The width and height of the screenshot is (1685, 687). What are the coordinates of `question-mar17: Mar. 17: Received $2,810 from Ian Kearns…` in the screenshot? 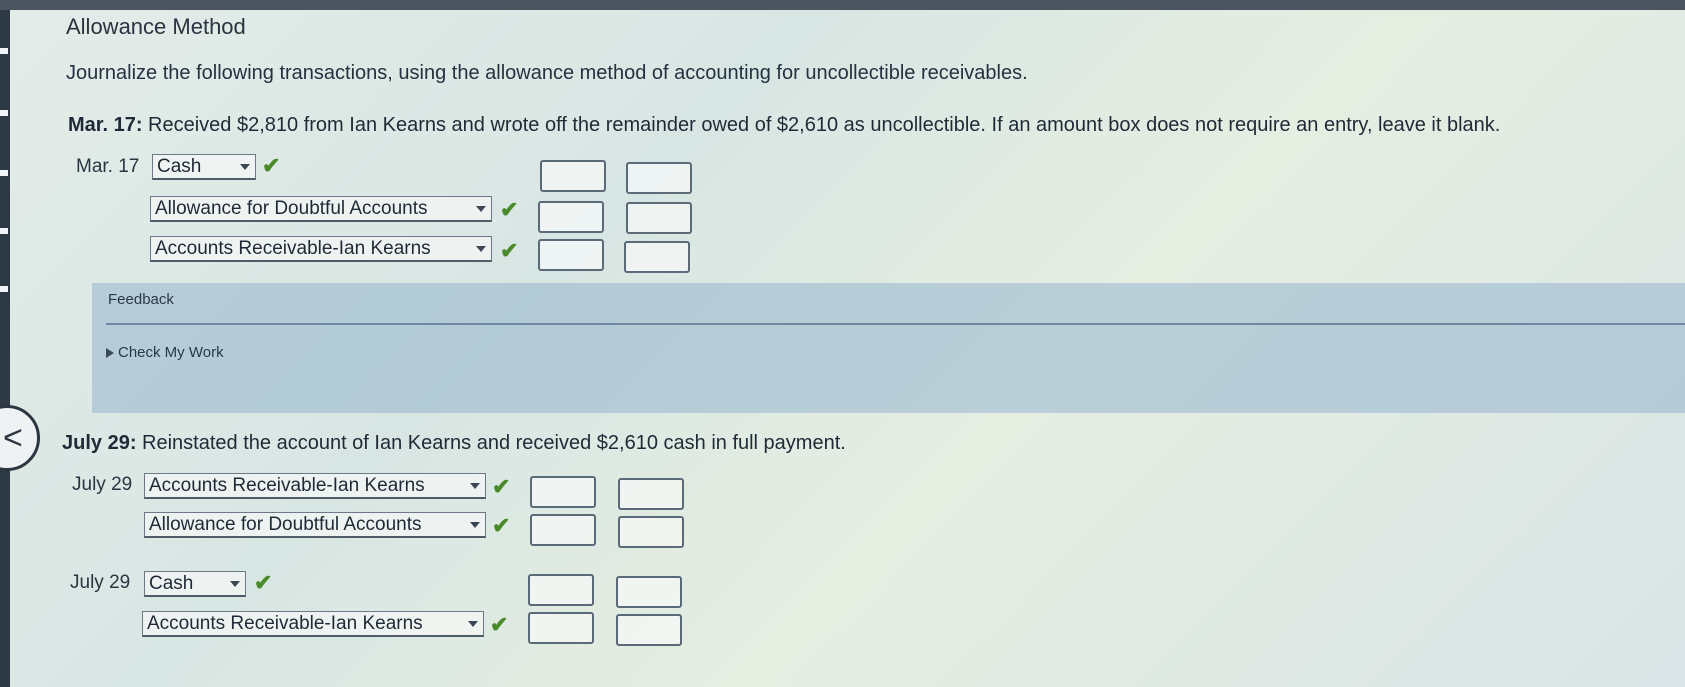 It's located at (784, 125).